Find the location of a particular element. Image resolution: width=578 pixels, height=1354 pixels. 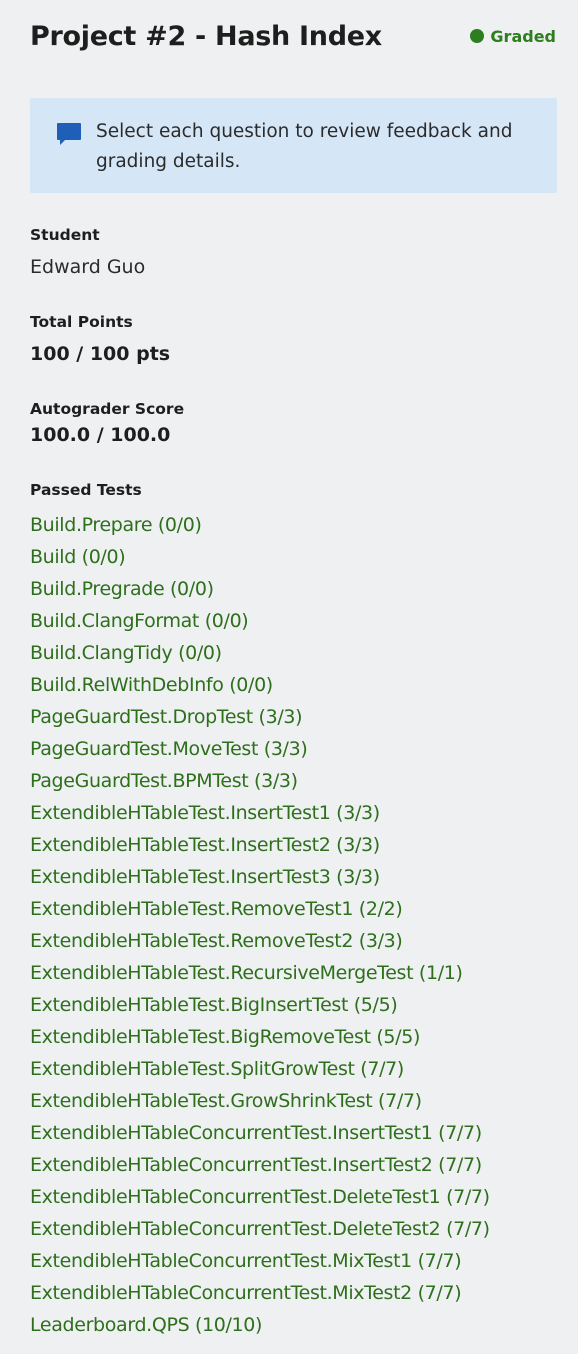

test-link: Build (0/0) is located at coordinates (260, 557).